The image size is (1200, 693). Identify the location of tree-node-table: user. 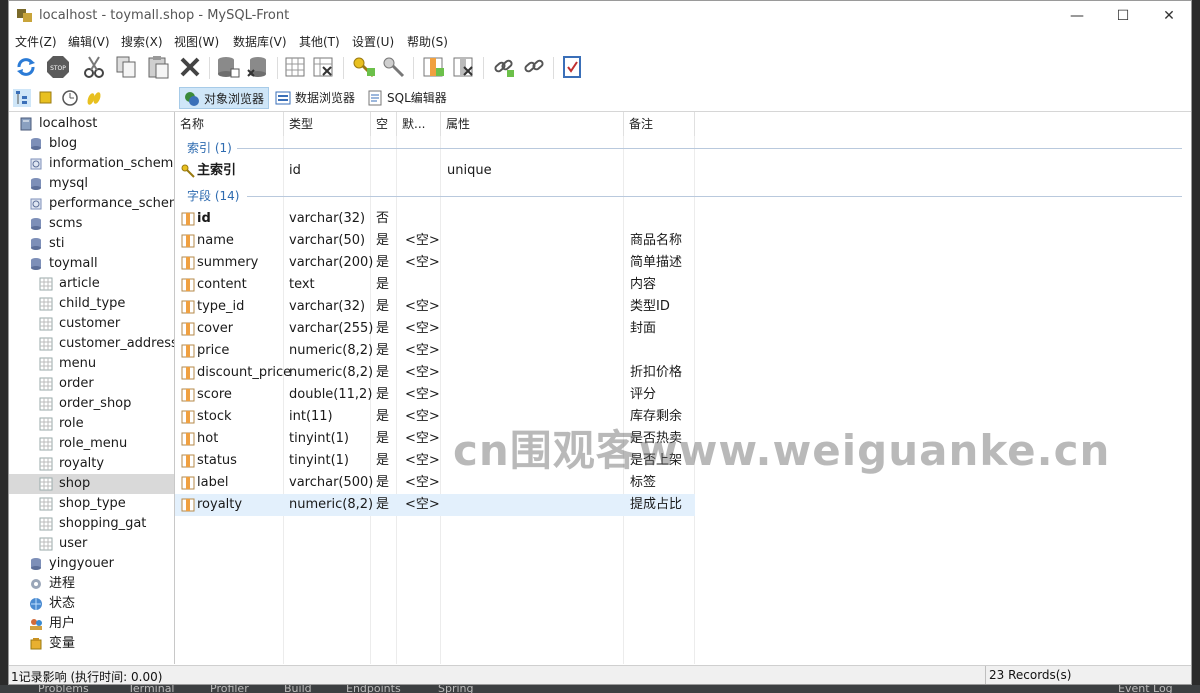
(91, 544).